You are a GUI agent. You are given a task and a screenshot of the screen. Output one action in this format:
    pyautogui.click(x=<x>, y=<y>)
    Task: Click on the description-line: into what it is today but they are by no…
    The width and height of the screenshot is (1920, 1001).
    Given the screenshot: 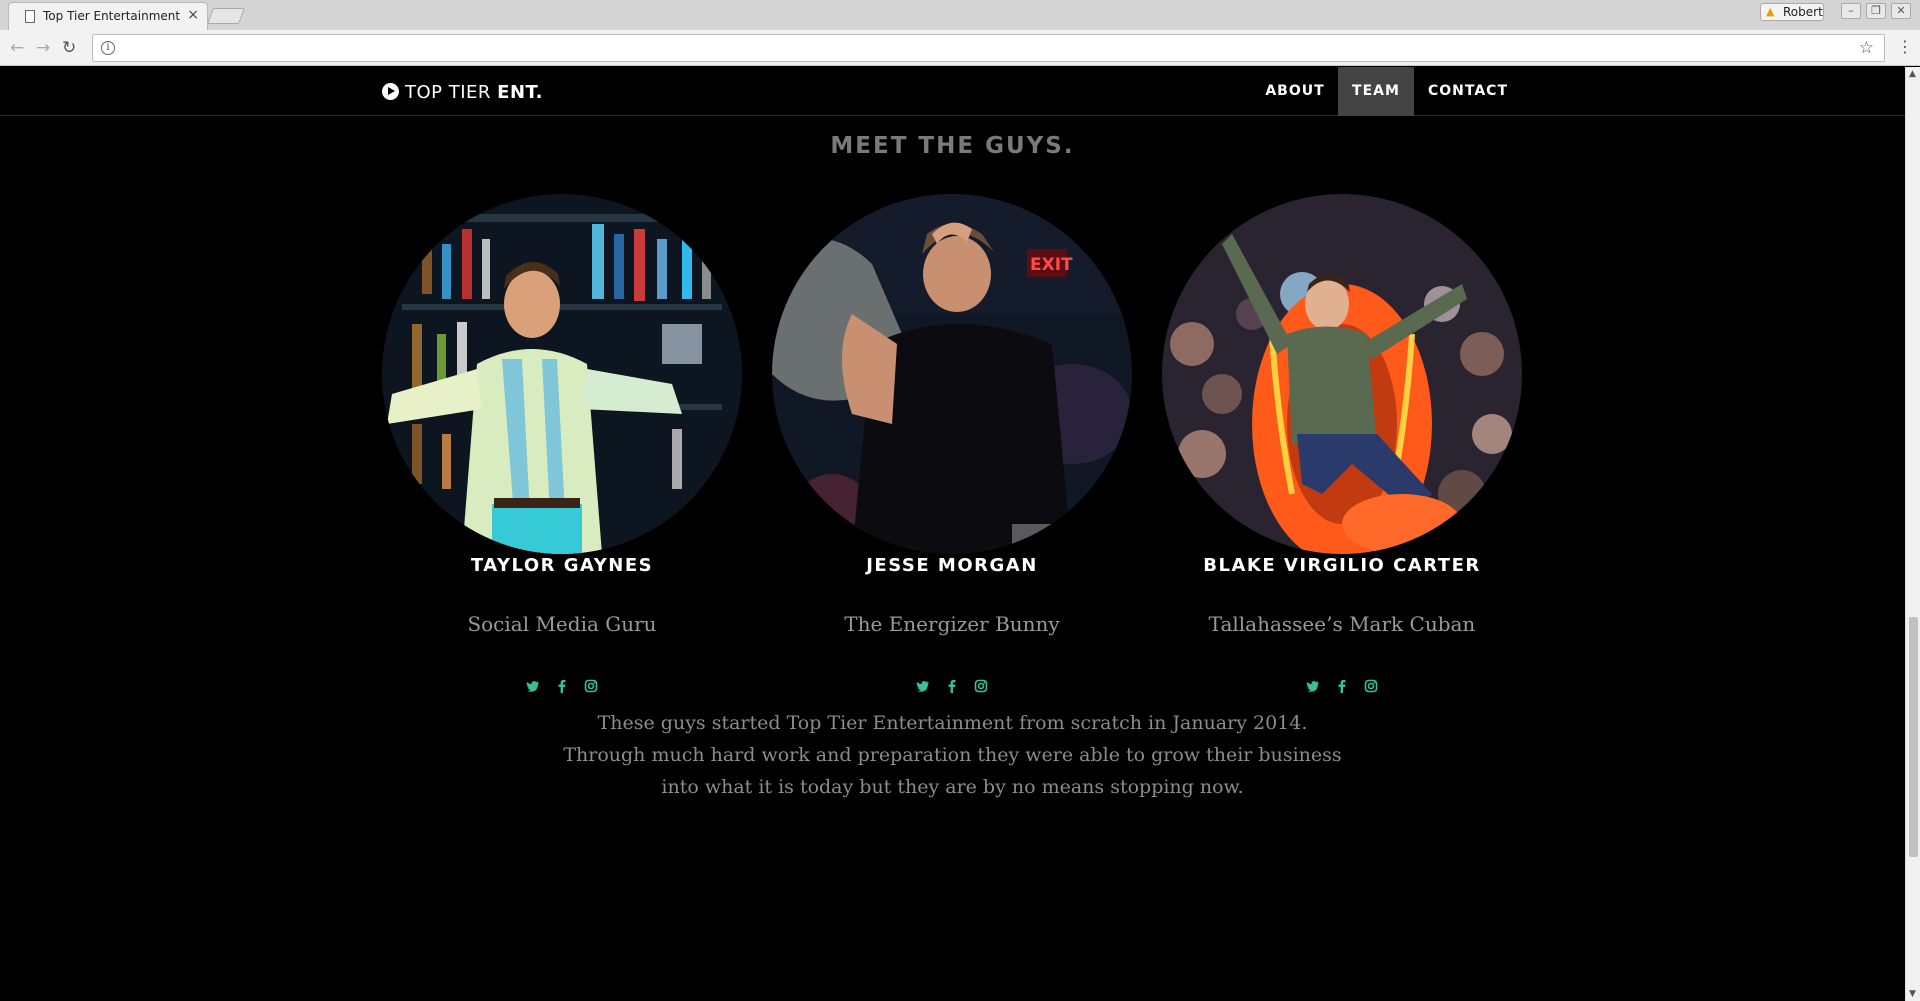 What is the action you would take?
    pyautogui.click(x=952, y=787)
    